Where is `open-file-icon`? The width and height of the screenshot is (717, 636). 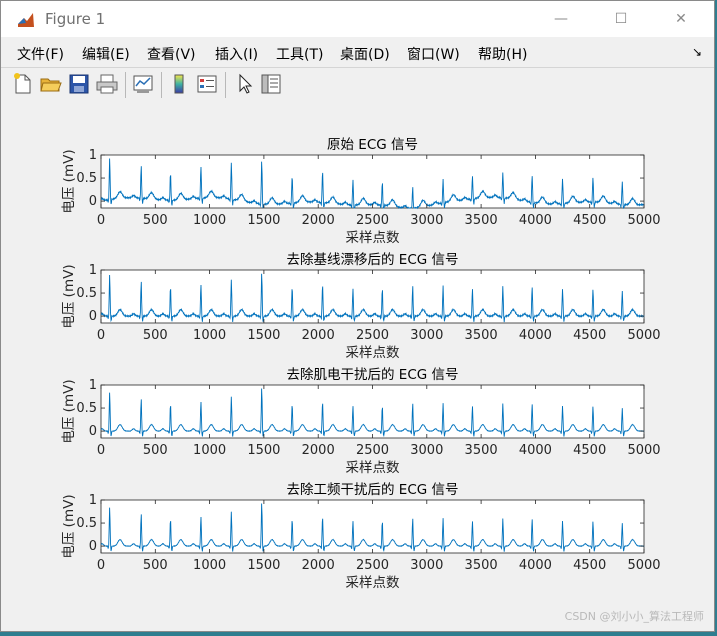
open-file-icon is located at coordinates (51, 84).